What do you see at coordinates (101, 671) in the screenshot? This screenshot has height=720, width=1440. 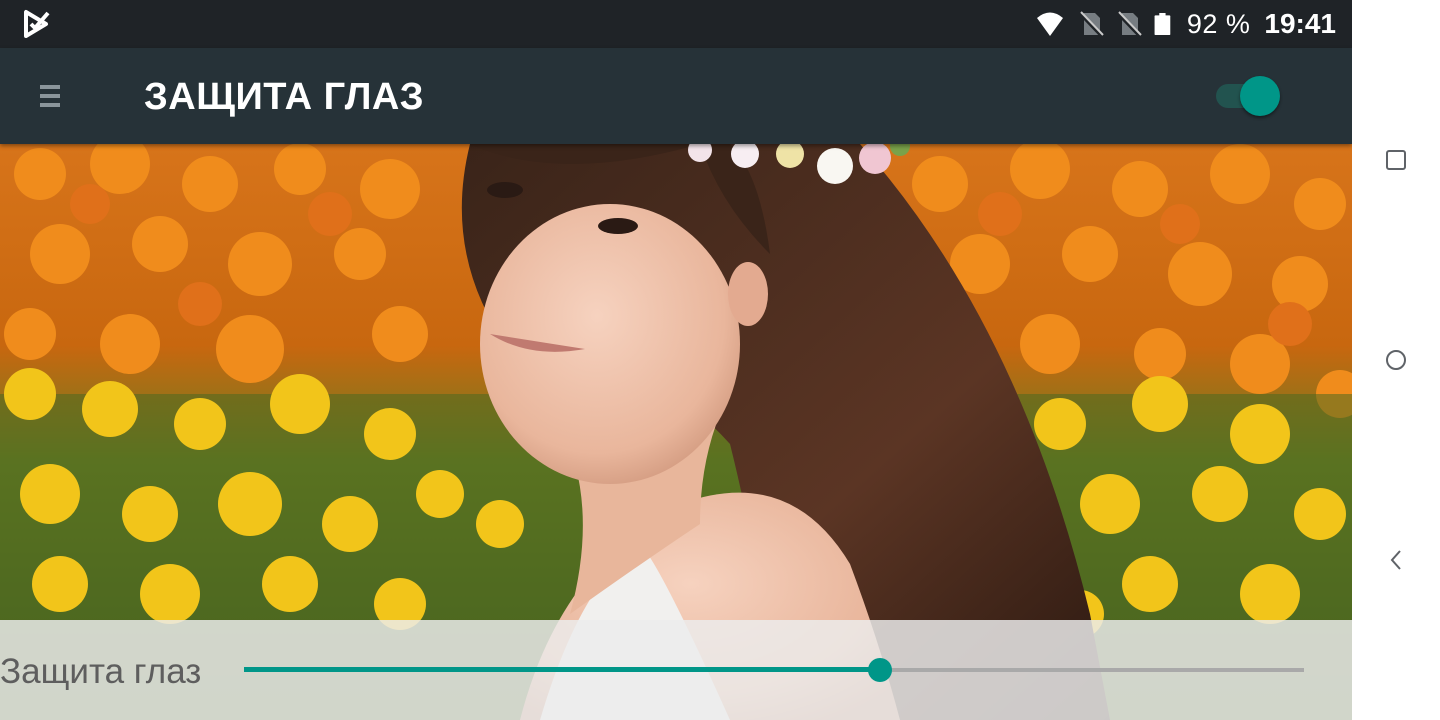 I see `slider-label: Защита глаз` at bounding box center [101, 671].